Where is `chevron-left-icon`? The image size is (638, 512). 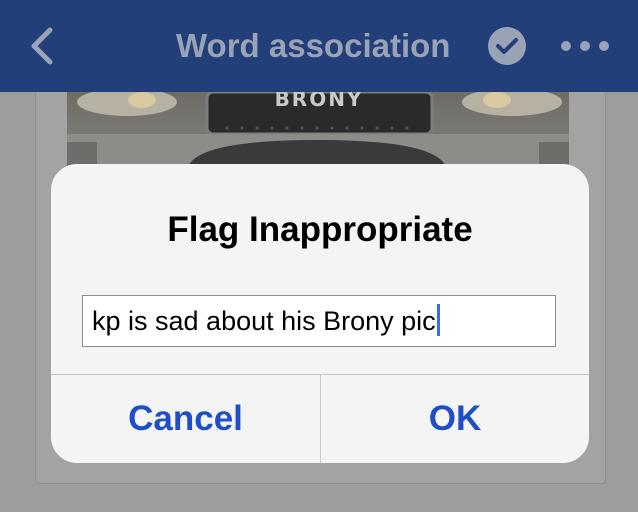
chevron-left-icon is located at coordinates (42, 46).